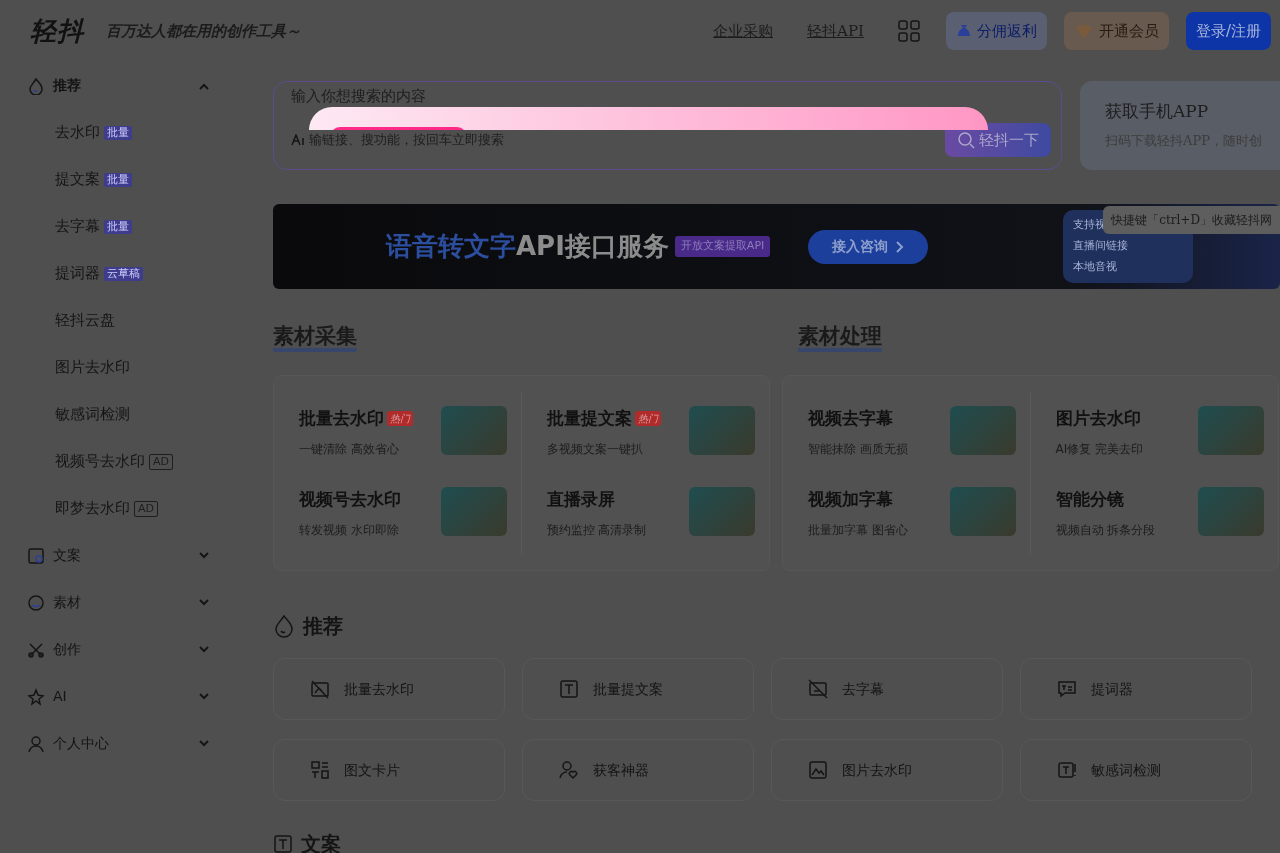 Image resolution: width=1280 pixels, height=853 pixels. What do you see at coordinates (283, 843) in the screenshot?
I see `text-icon` at bounding box center [283, 843].